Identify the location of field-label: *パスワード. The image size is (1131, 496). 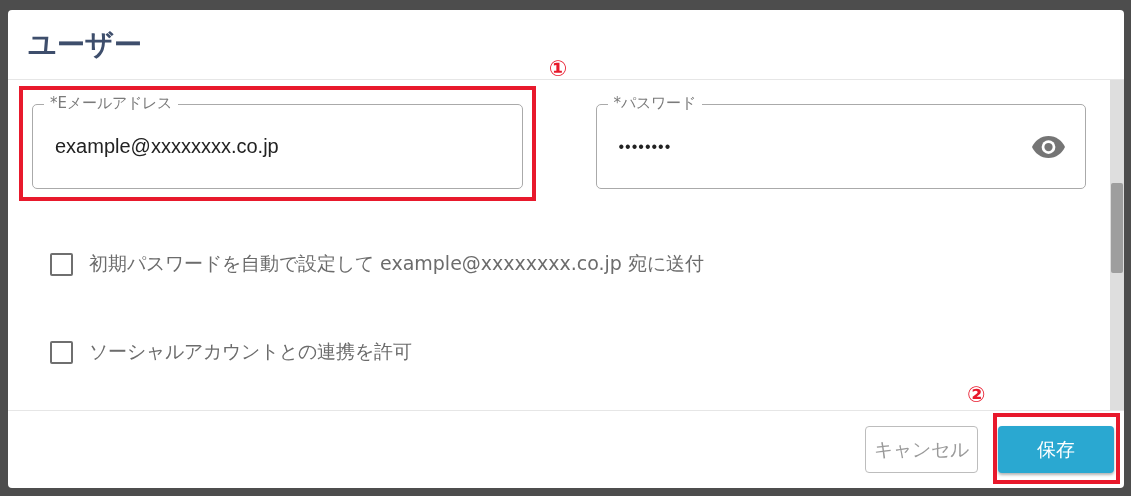
(654, 103).